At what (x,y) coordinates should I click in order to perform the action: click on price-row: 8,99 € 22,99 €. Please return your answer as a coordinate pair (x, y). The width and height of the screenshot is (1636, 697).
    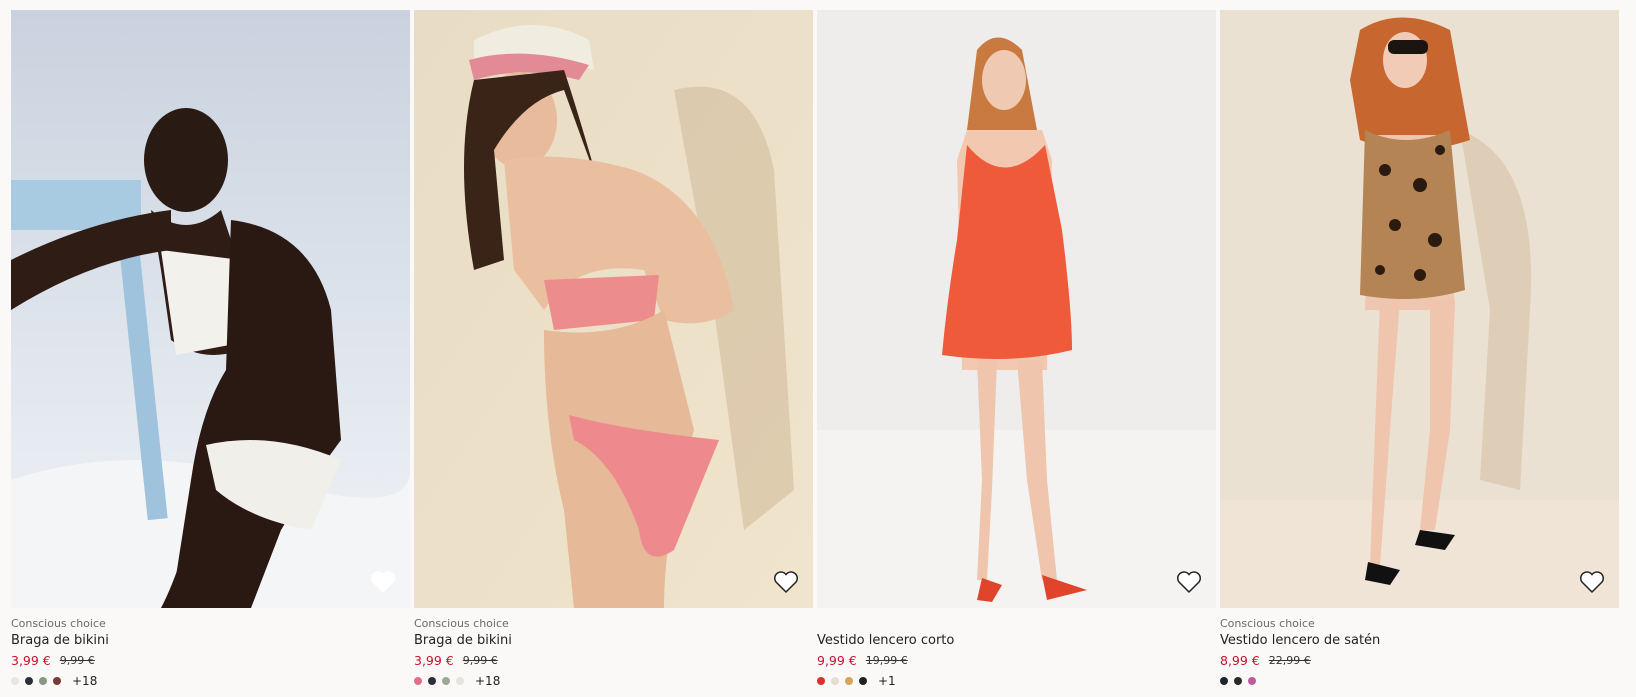
    Looking at the image, I should click on (1419, 661).